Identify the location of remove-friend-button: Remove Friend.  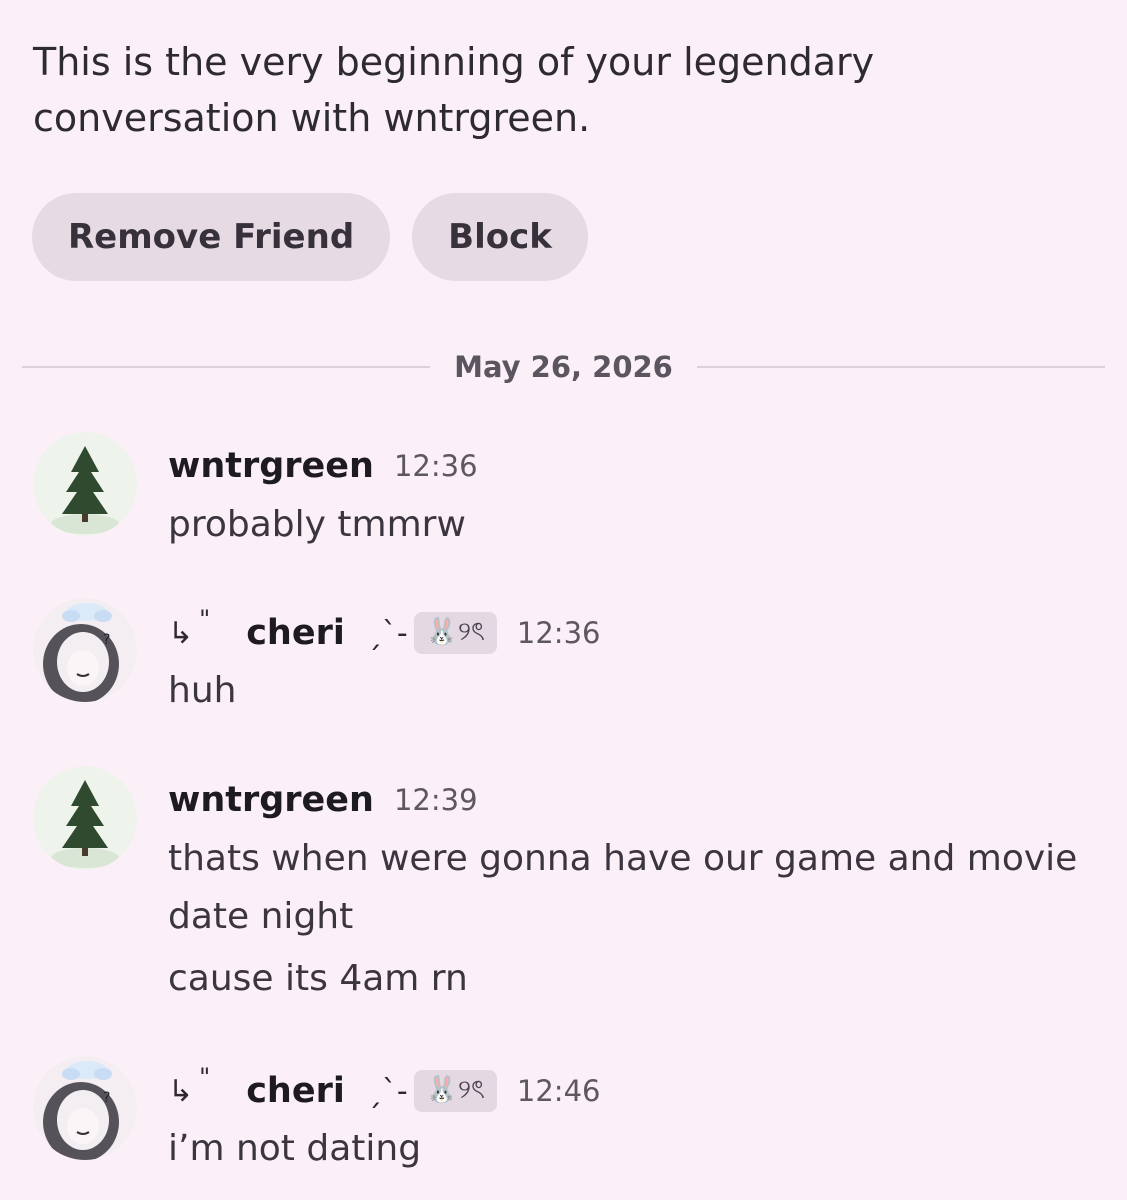
(211, 237).